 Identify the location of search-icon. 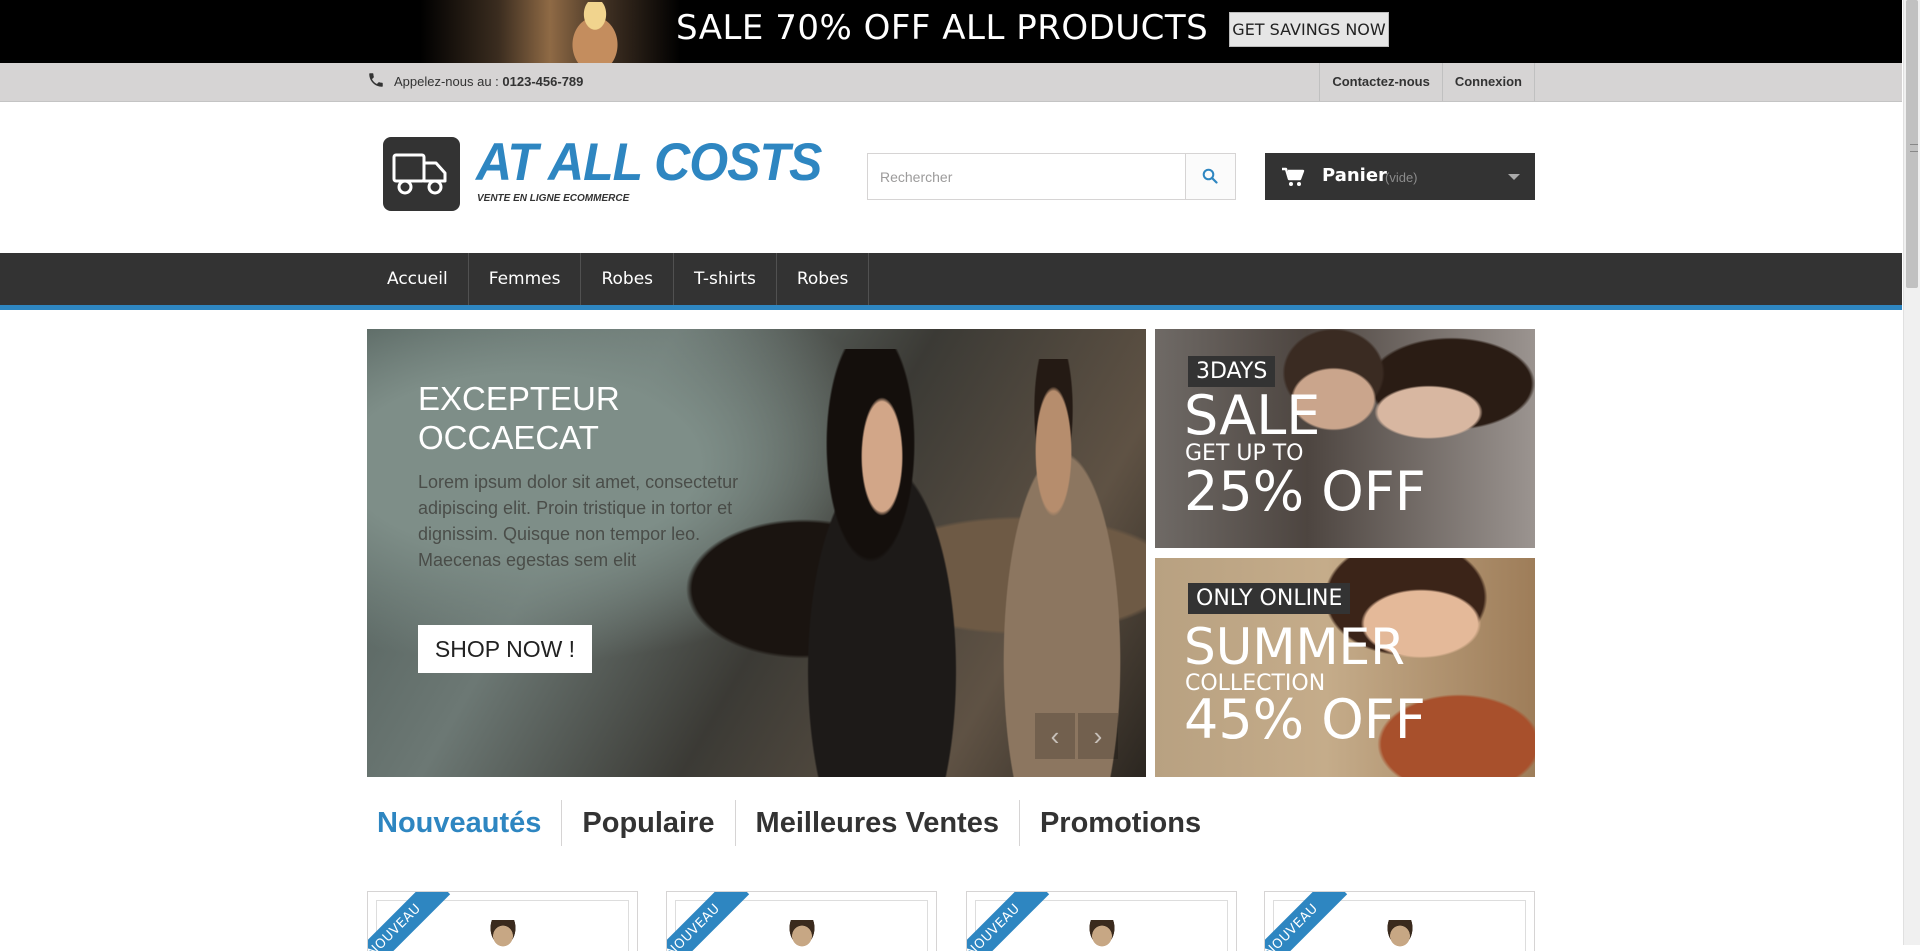
(1210, 176).